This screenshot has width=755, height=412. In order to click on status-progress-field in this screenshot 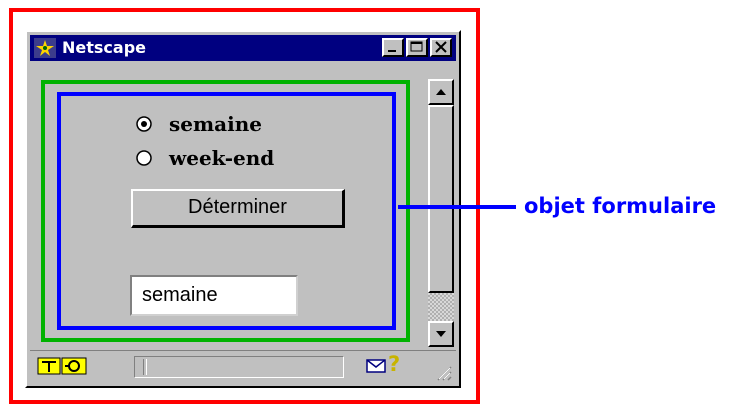, I will do `click(239, 367)`.